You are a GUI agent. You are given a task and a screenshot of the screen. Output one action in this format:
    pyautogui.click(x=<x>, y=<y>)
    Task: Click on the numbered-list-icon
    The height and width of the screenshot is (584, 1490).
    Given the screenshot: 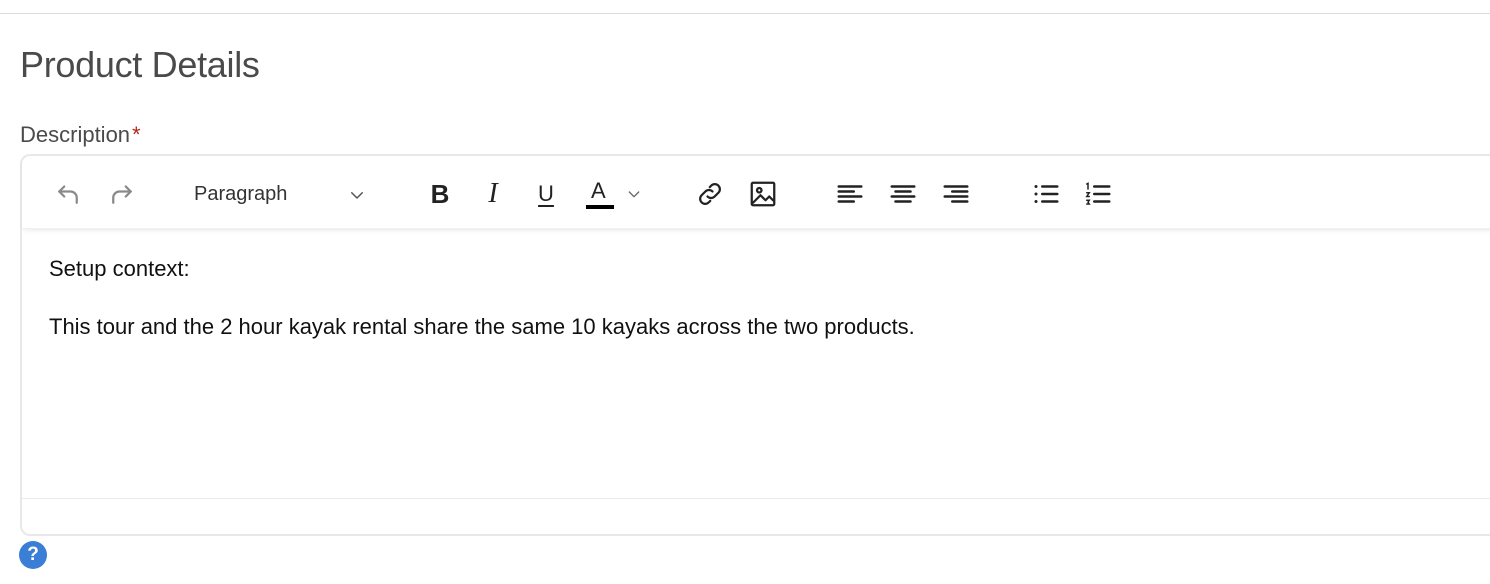 What is the action you would take?
    pyautogui.click(x=1098, y=193)
    